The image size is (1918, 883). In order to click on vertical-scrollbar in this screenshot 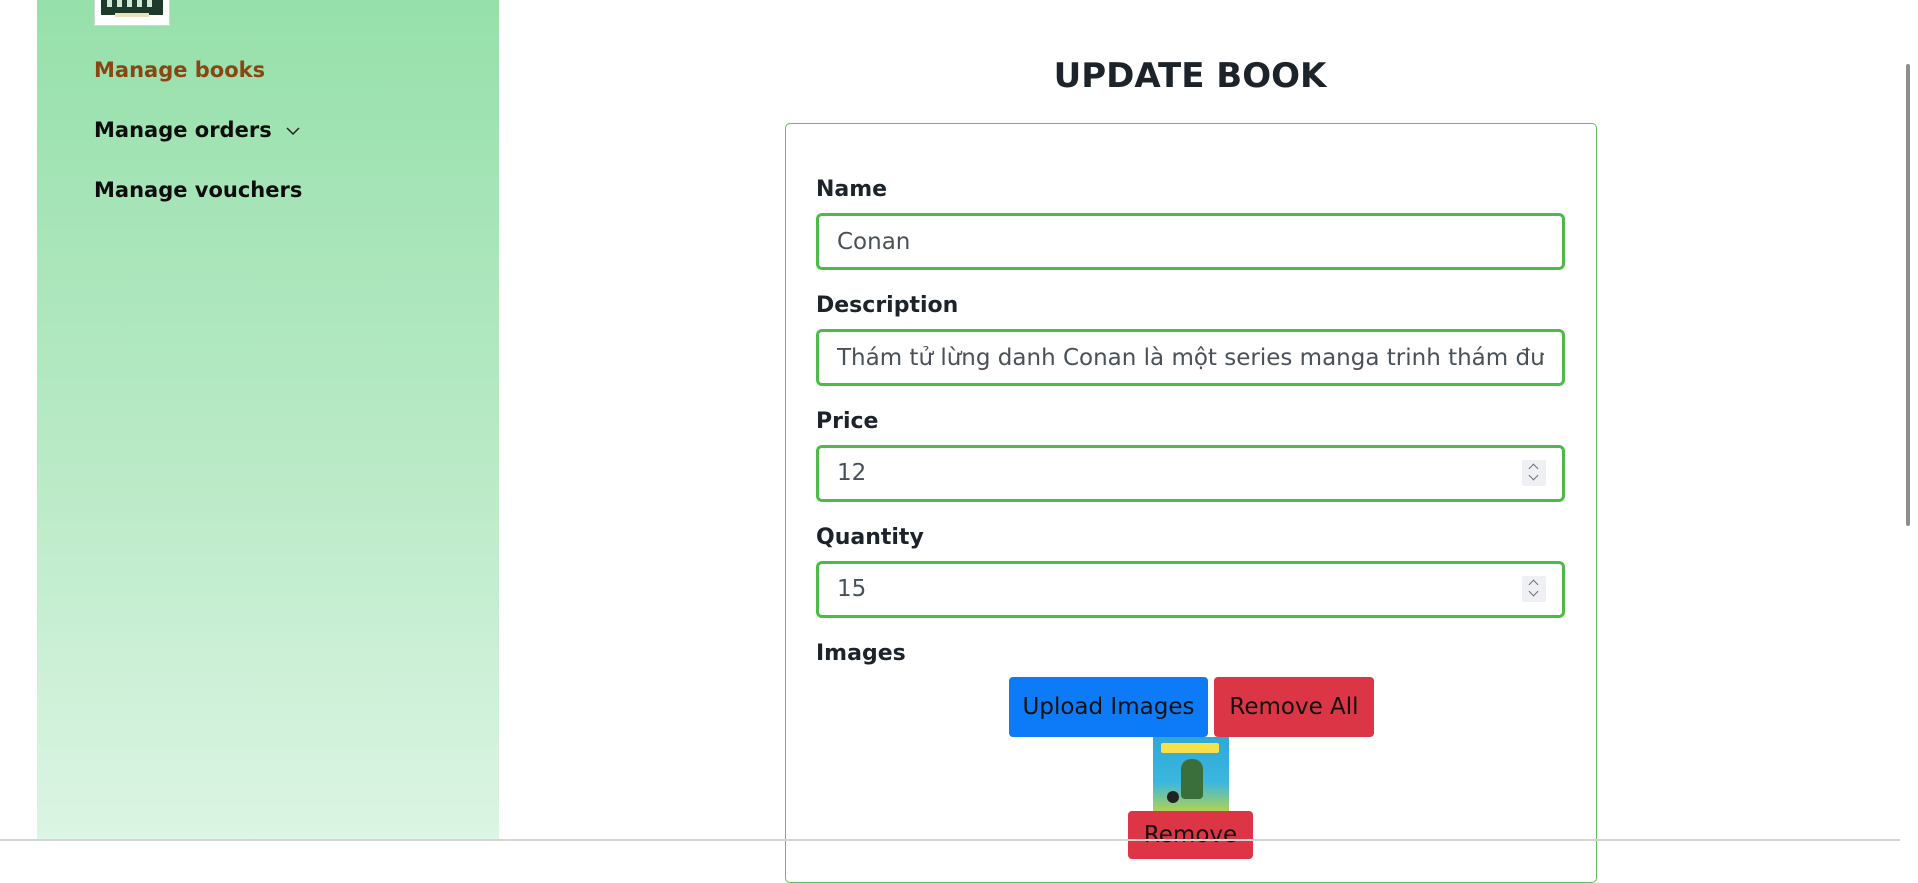, I will do `click(1909, 420)`.